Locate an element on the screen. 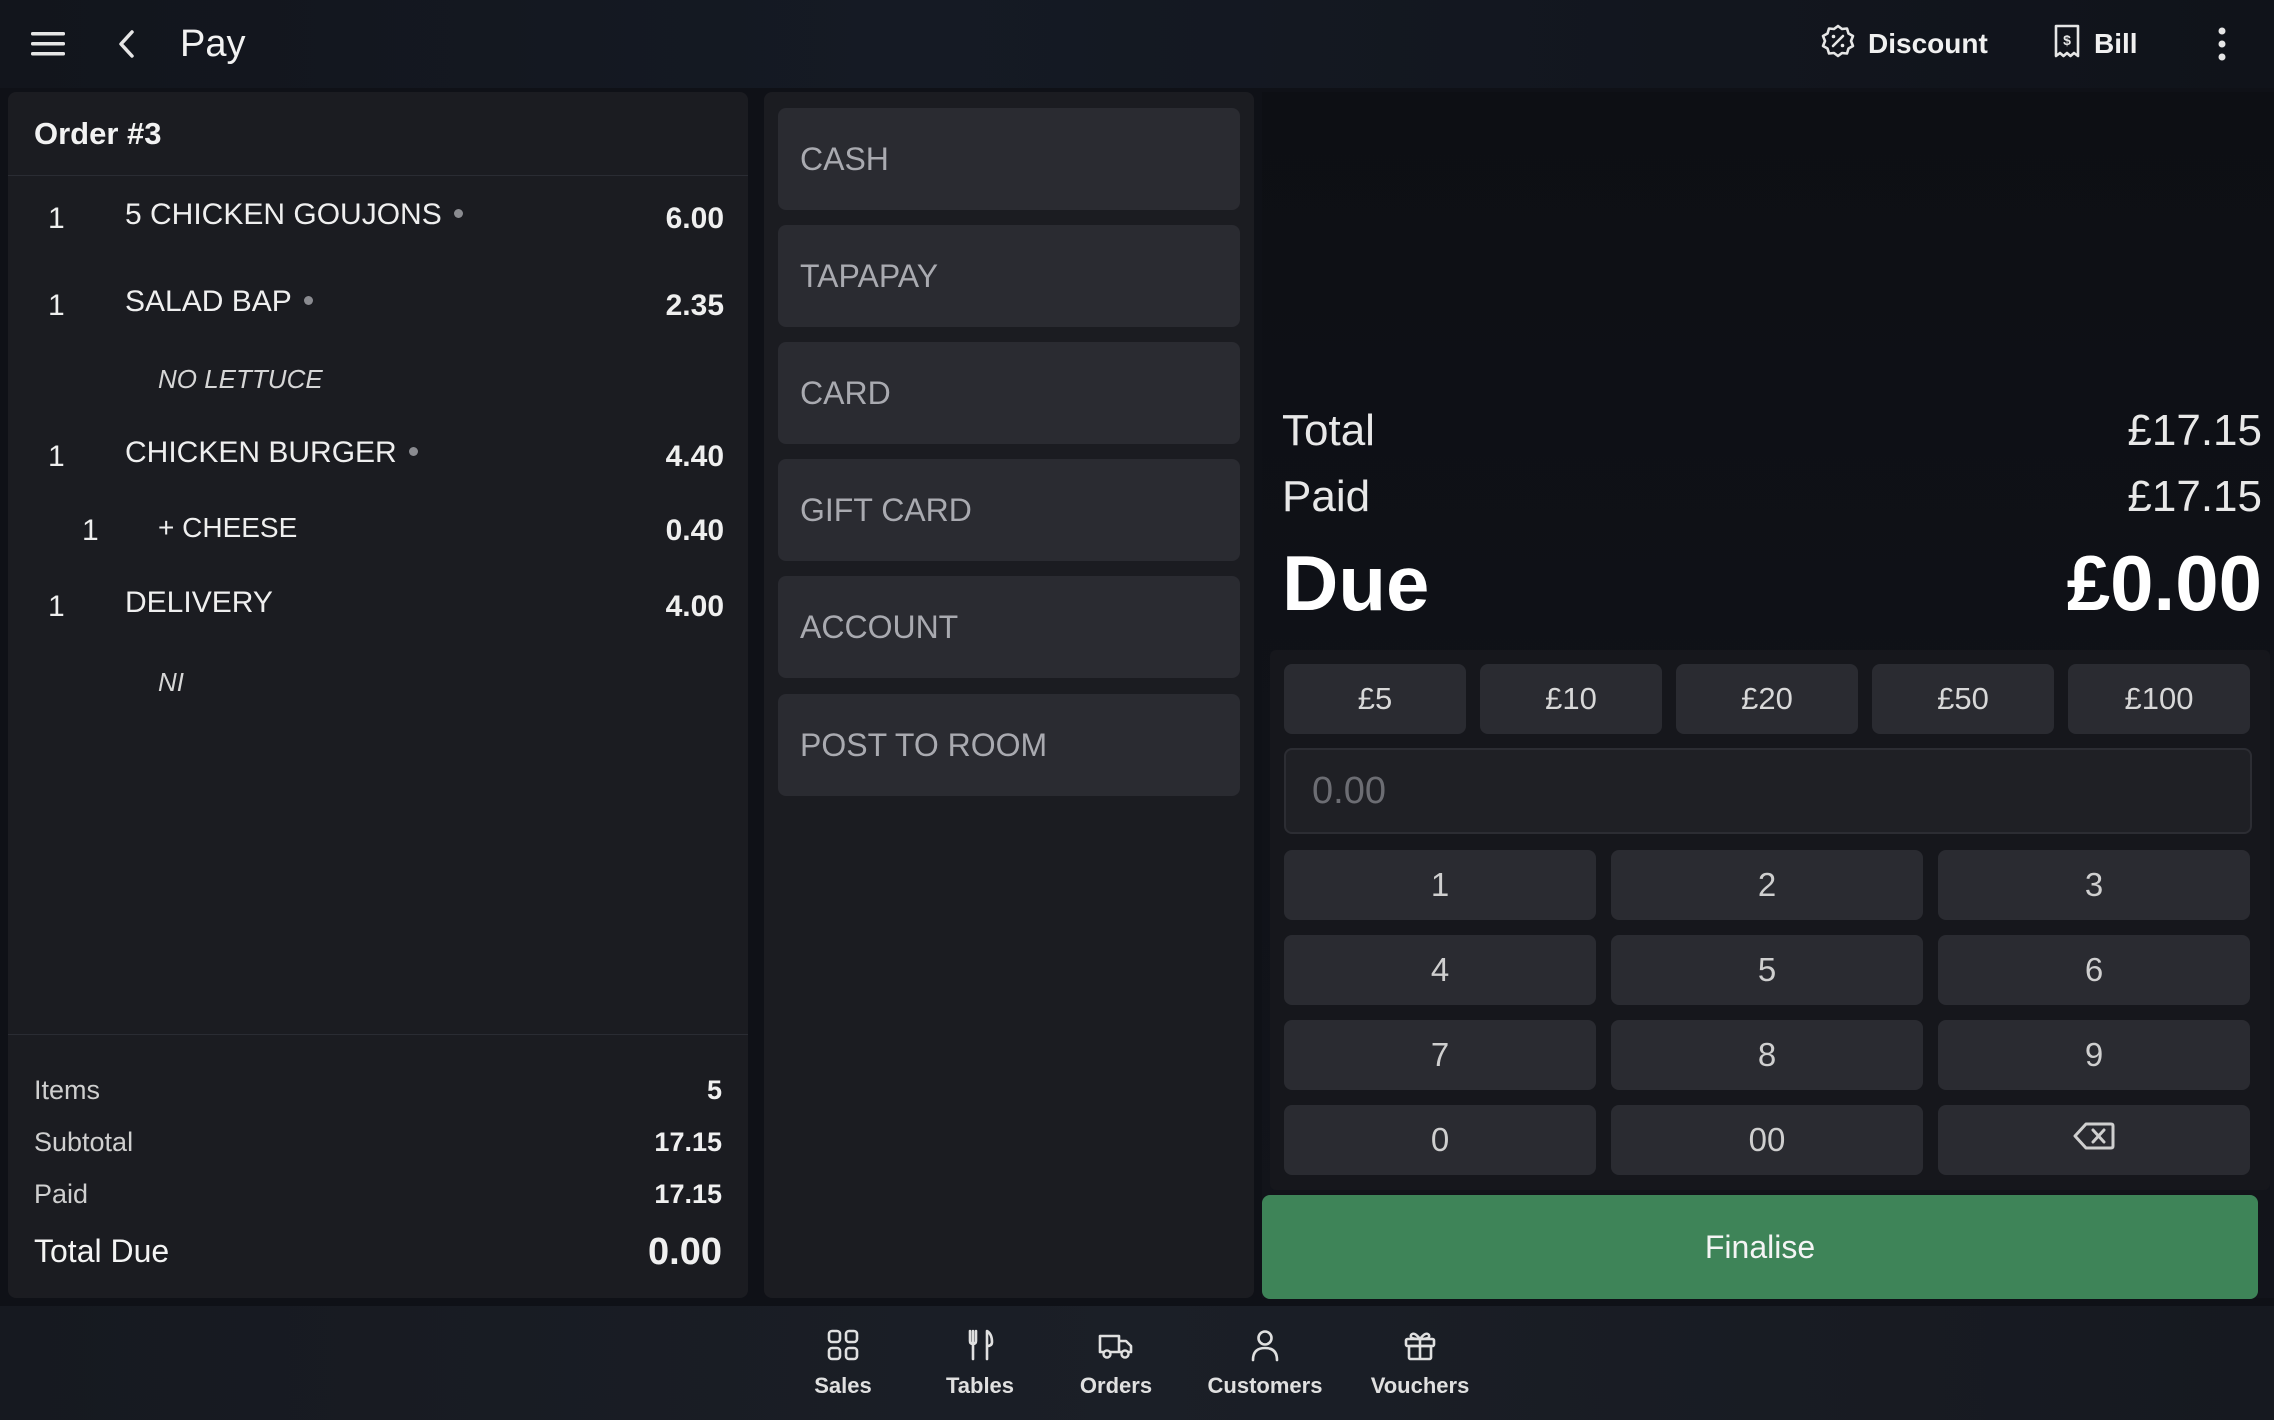 This screenshot has width=2274, height=1420. backspace-icon is located at coordinates (2094, 1140).